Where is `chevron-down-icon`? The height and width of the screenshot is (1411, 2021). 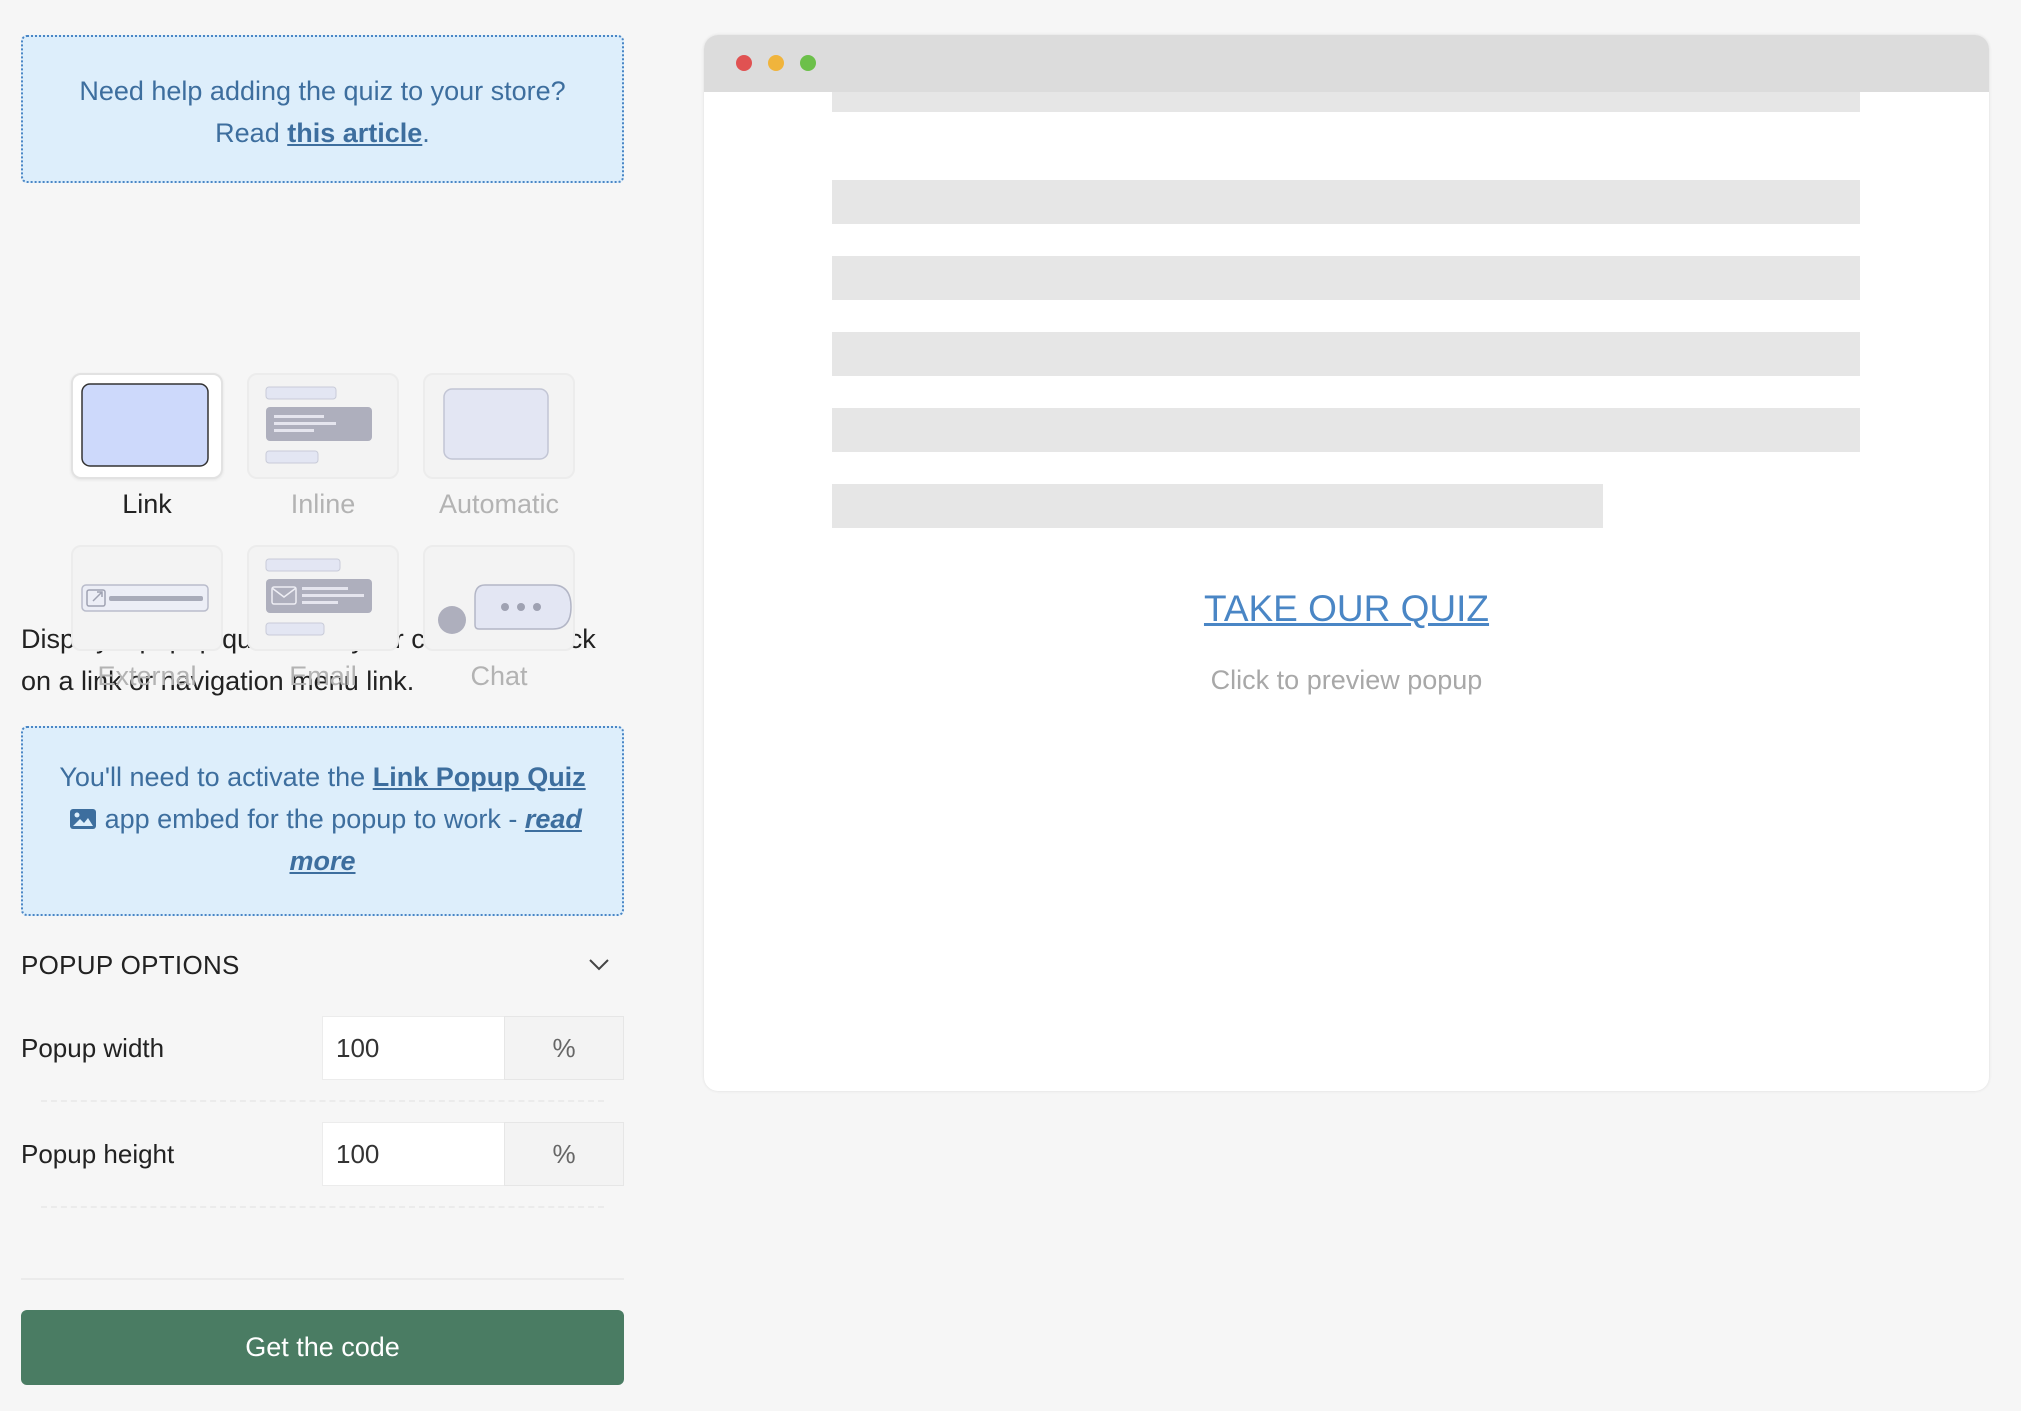 chevron-down-icon is located at coordinates (599, 965).